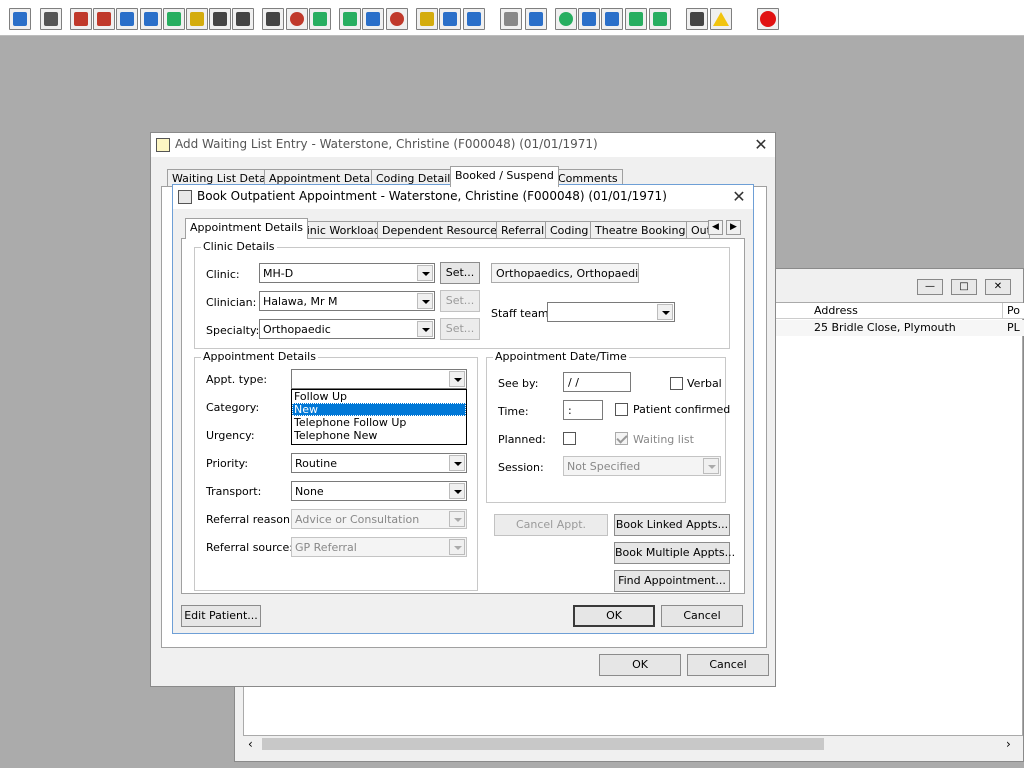 The height and width of the screenshot is (768, 1024). Describe the element at coordinates (379, 422) in the screenshot. I see `dropdown-option-telephone-follow-up: Telephone Follow Up` at that location.